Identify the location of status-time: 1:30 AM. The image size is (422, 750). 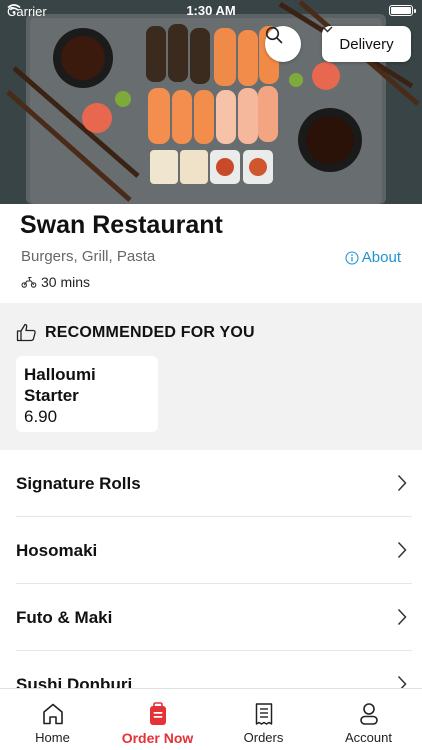
(211, 10).